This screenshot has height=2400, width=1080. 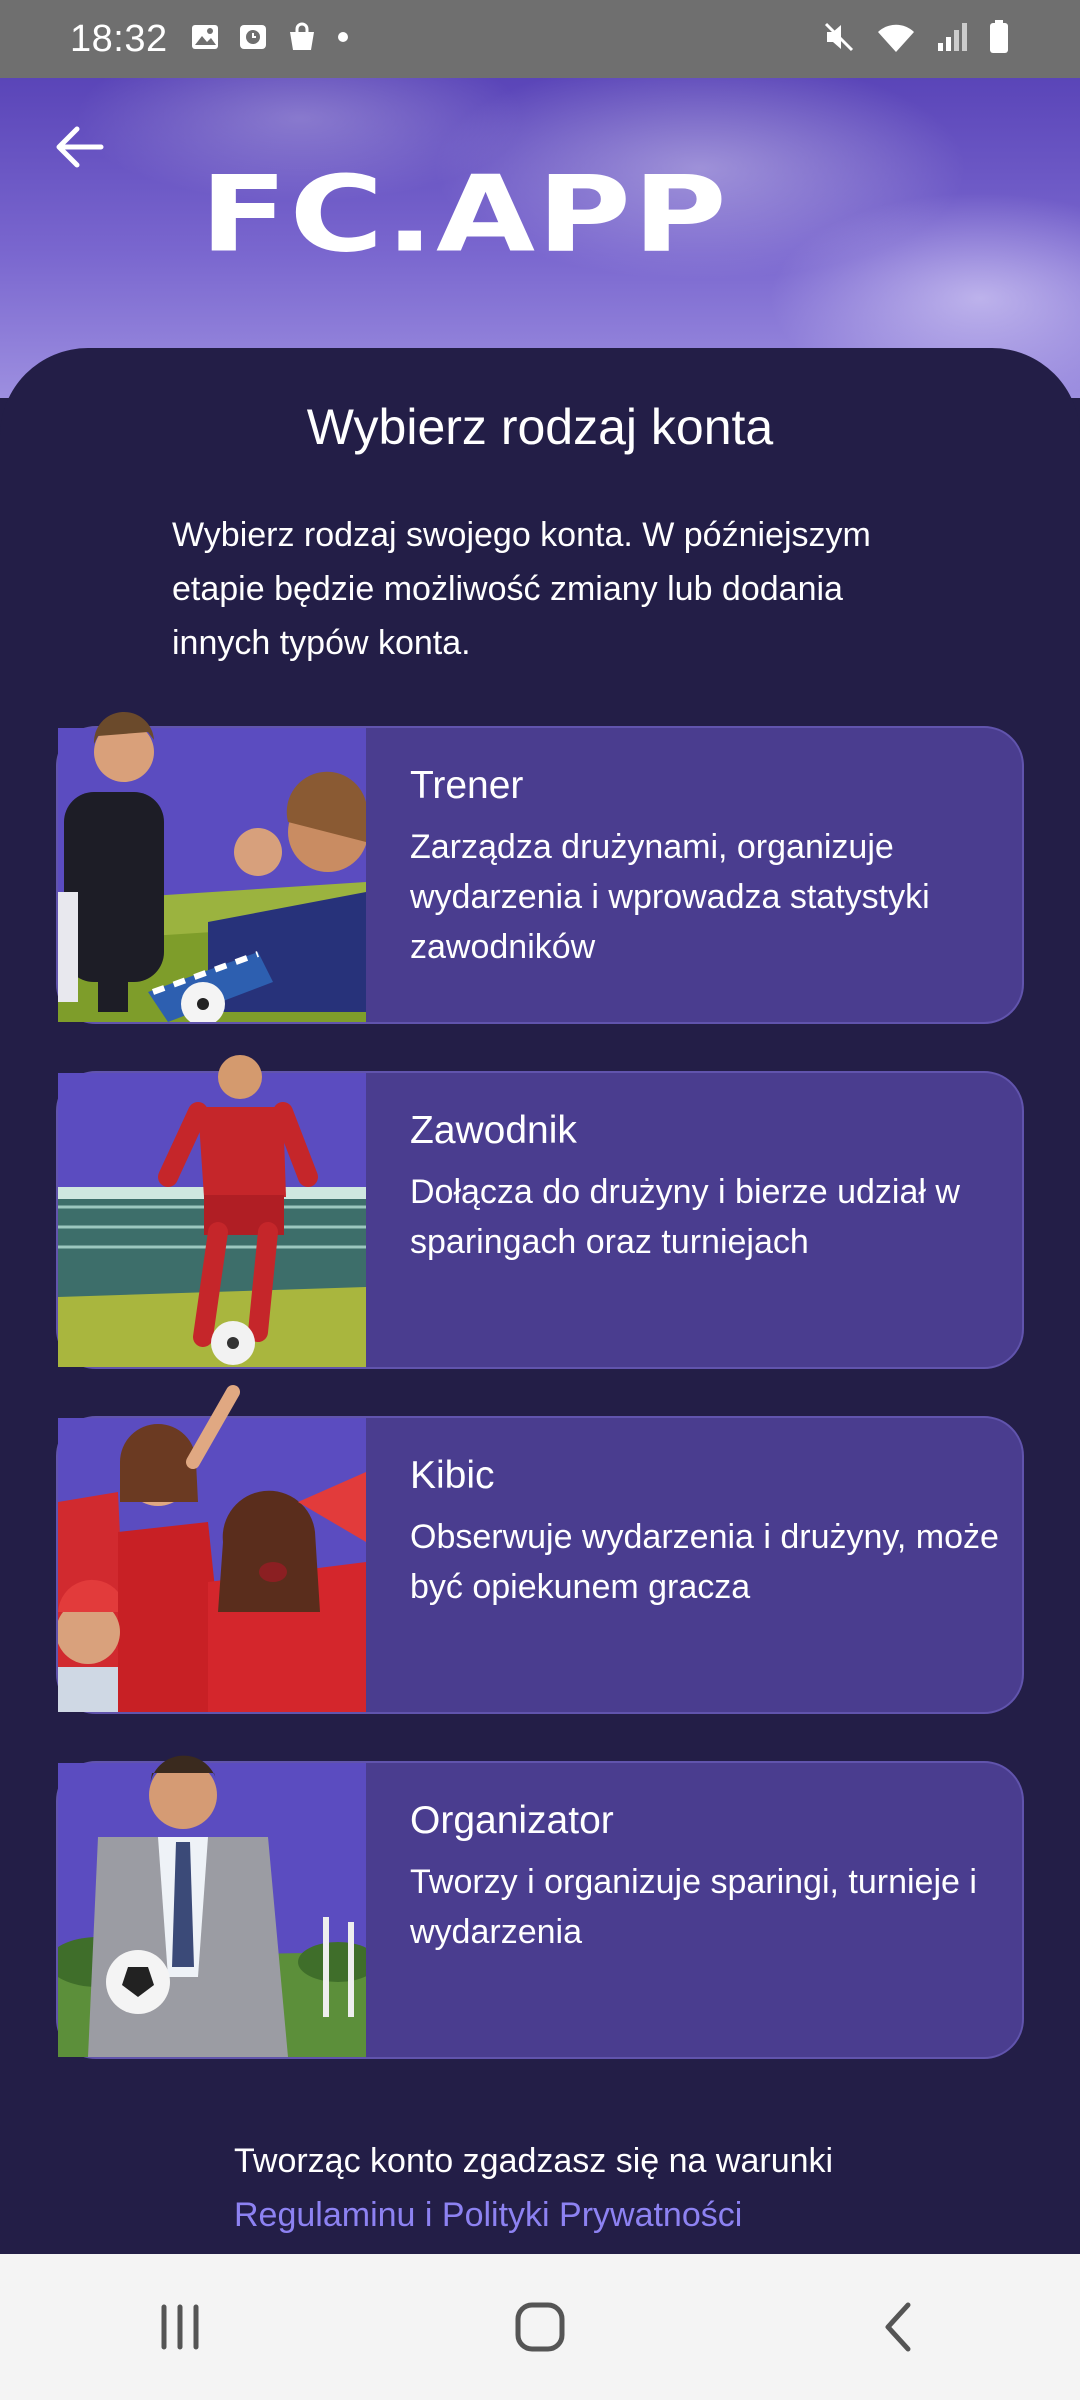 I want to click on shopping-bag-icon, so click(x=302, y=39).